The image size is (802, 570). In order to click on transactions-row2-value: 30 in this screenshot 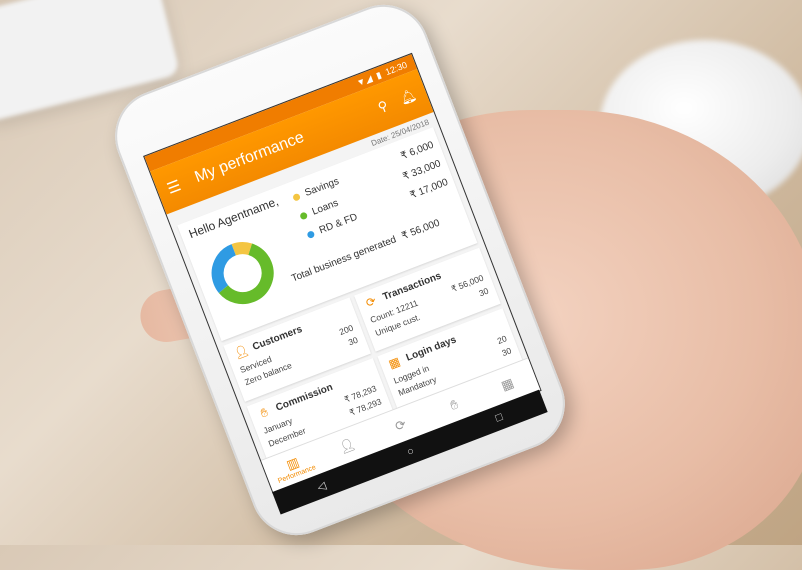, I will do `click(483, 292)`.